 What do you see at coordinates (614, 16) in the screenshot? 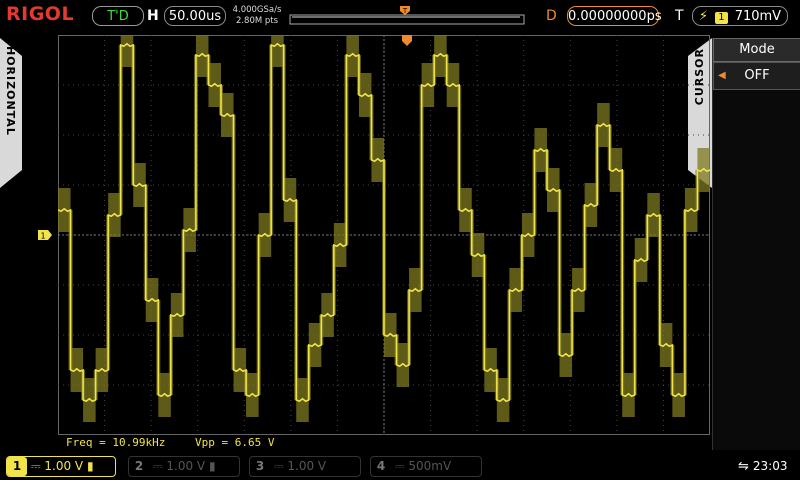
I see `delay-display: 0.00000000ps` at bounding box center [614, 16].